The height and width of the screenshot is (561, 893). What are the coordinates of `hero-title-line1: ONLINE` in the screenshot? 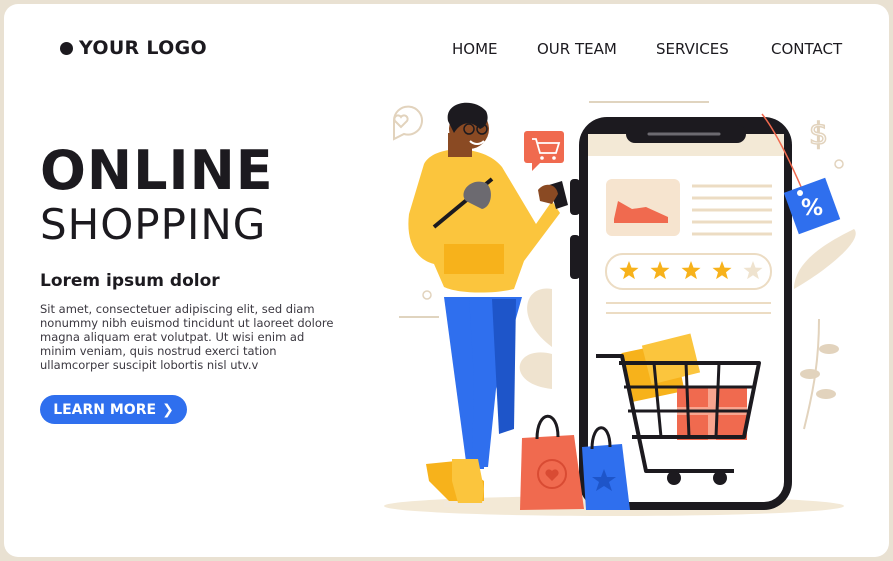 It's located at (157, 170).